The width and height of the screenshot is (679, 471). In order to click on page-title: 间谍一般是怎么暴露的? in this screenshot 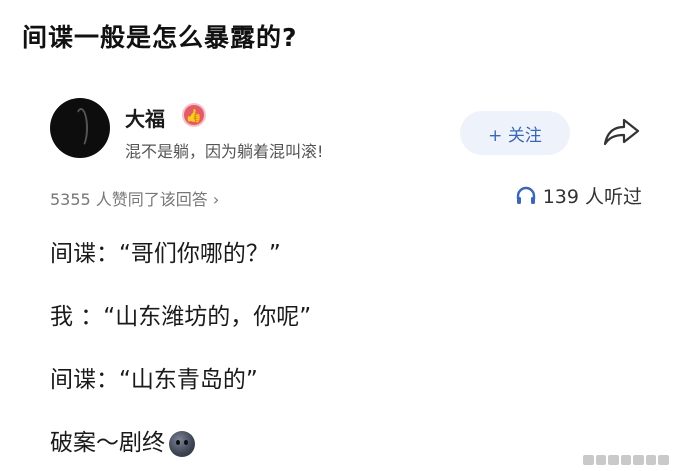, I will do `click(160, 37)`.